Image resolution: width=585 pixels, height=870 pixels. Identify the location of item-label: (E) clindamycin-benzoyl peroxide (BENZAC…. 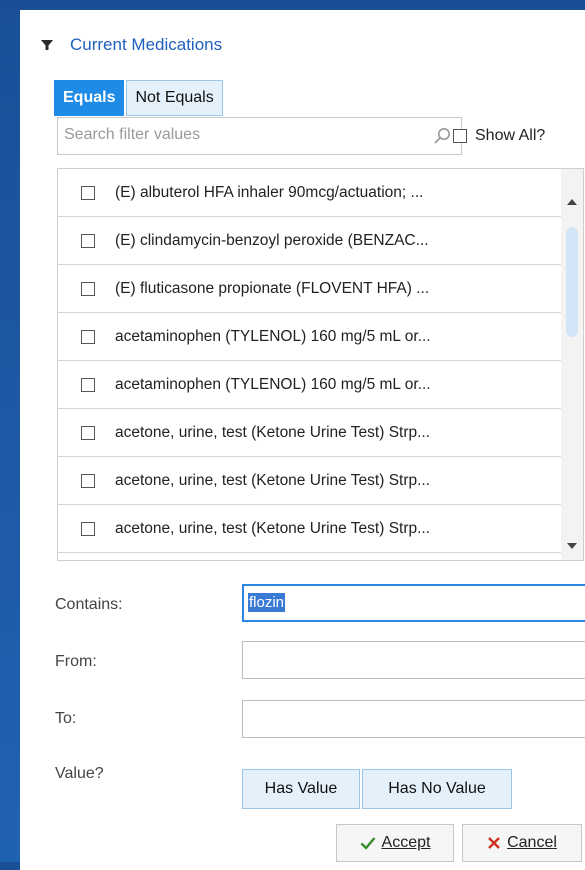
(272, 240).